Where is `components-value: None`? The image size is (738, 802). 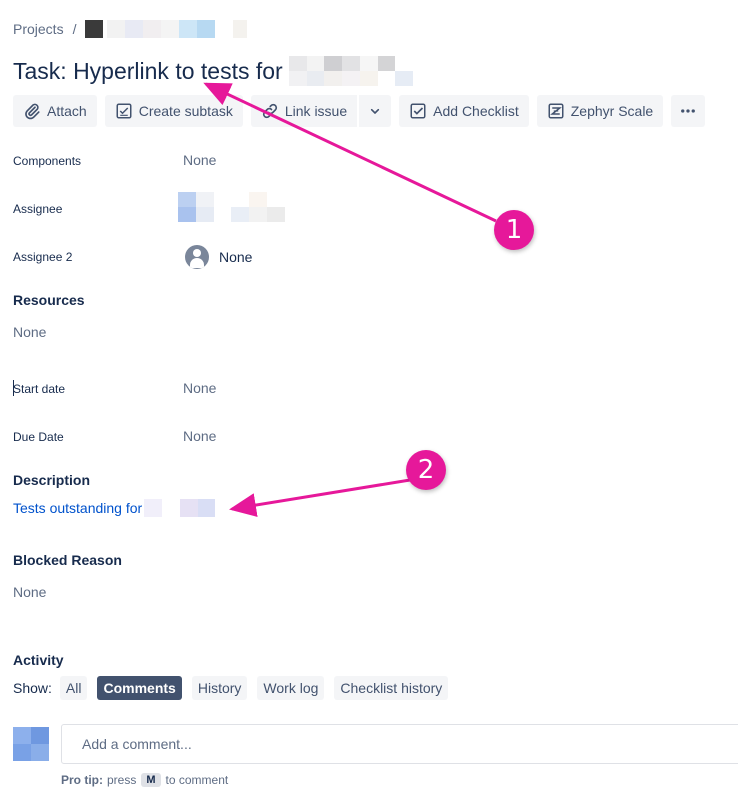 components-value: None is located at coordinates (199, 160).